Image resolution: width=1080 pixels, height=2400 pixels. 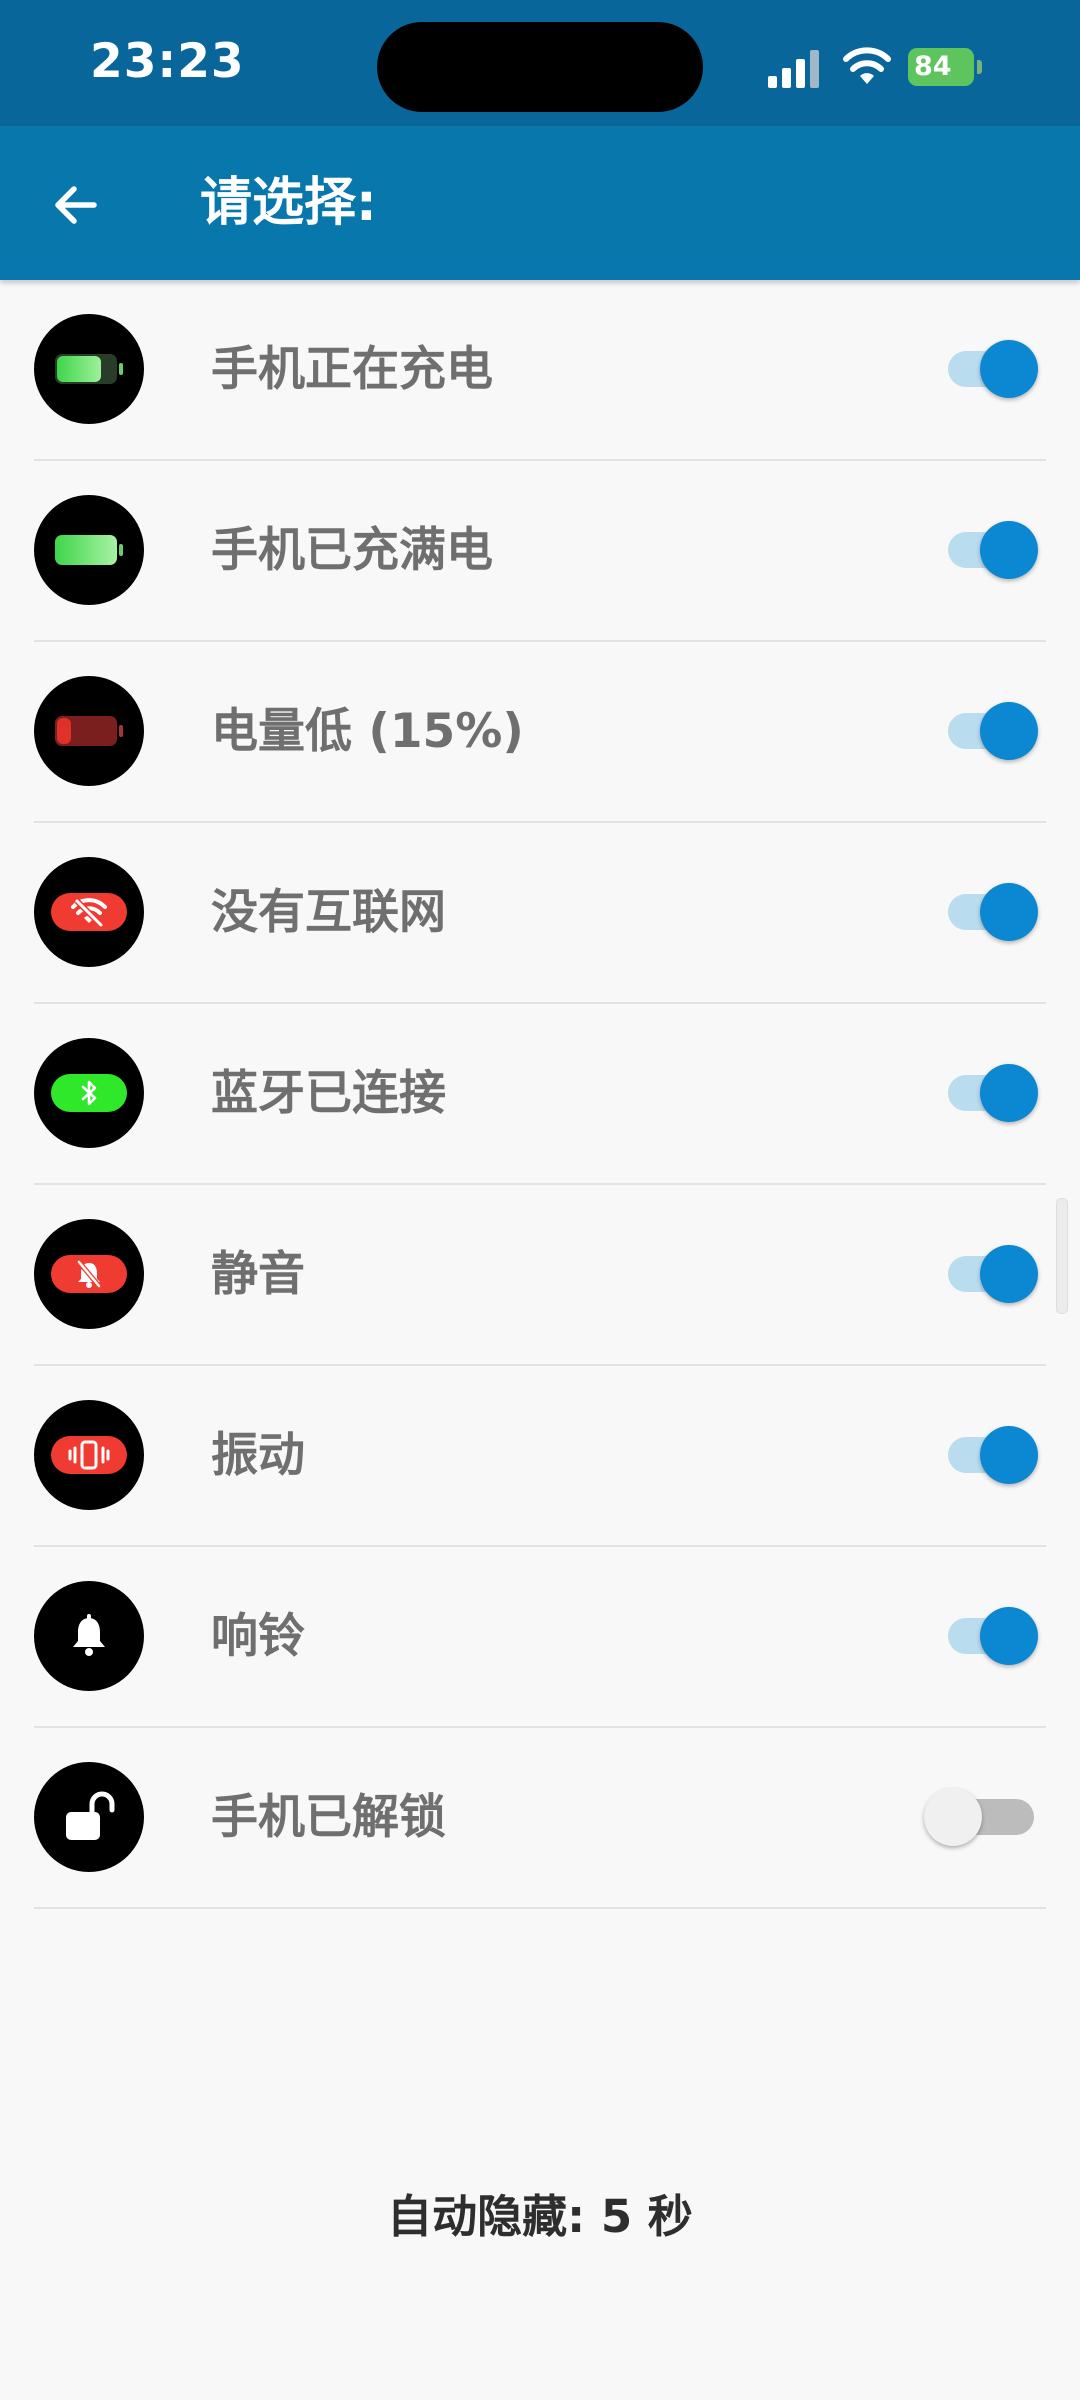 I want to click on vibrate-icon, so click(x=89, y=1455).